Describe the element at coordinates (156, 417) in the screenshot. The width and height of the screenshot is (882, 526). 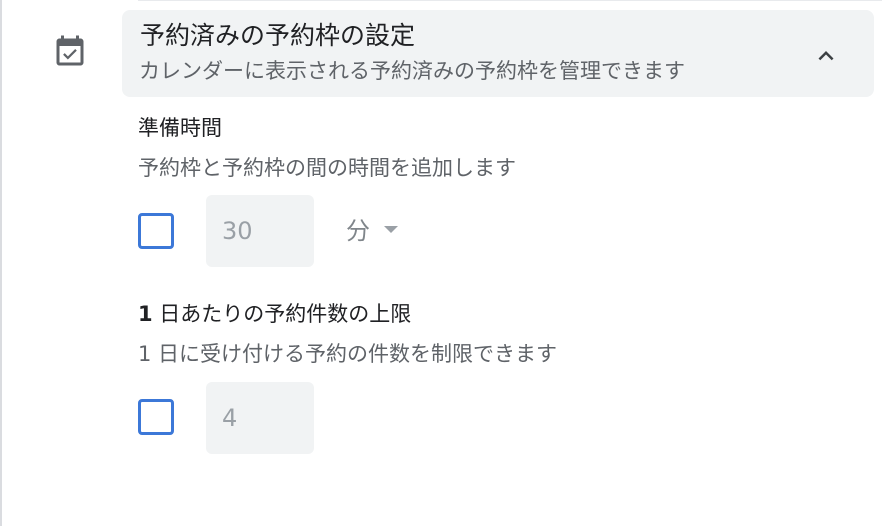
I see `daily-limit-checkbox` at that location.